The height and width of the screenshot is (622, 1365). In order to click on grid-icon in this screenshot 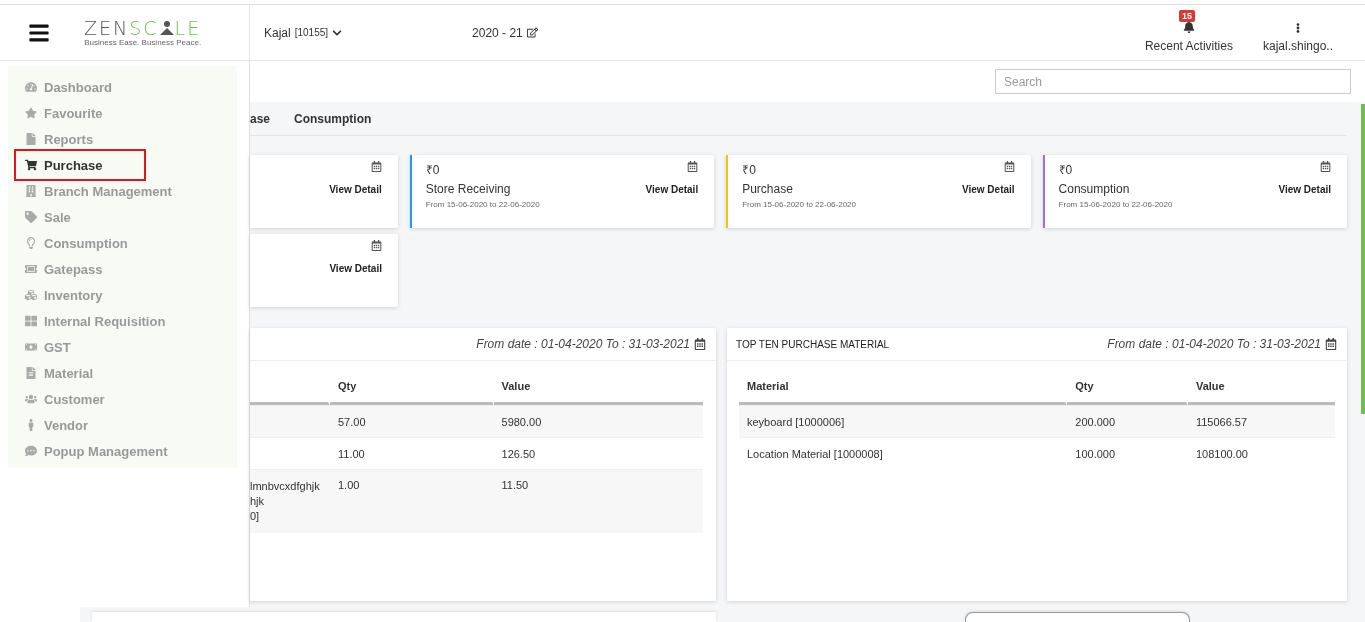, I will do `click(30, 321)`.